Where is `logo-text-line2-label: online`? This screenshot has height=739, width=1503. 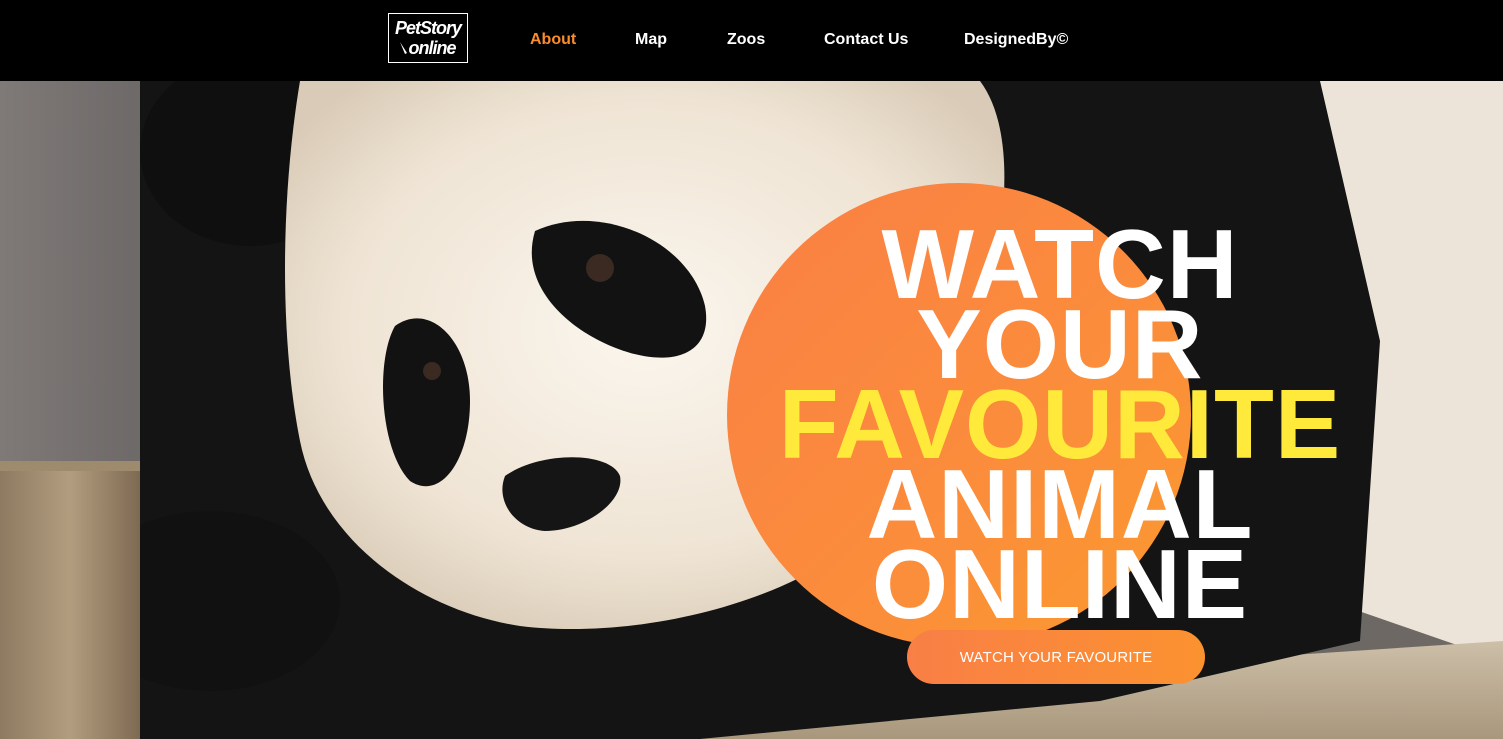
logo-text-line2-label: online is located at coordinates (432, 48).